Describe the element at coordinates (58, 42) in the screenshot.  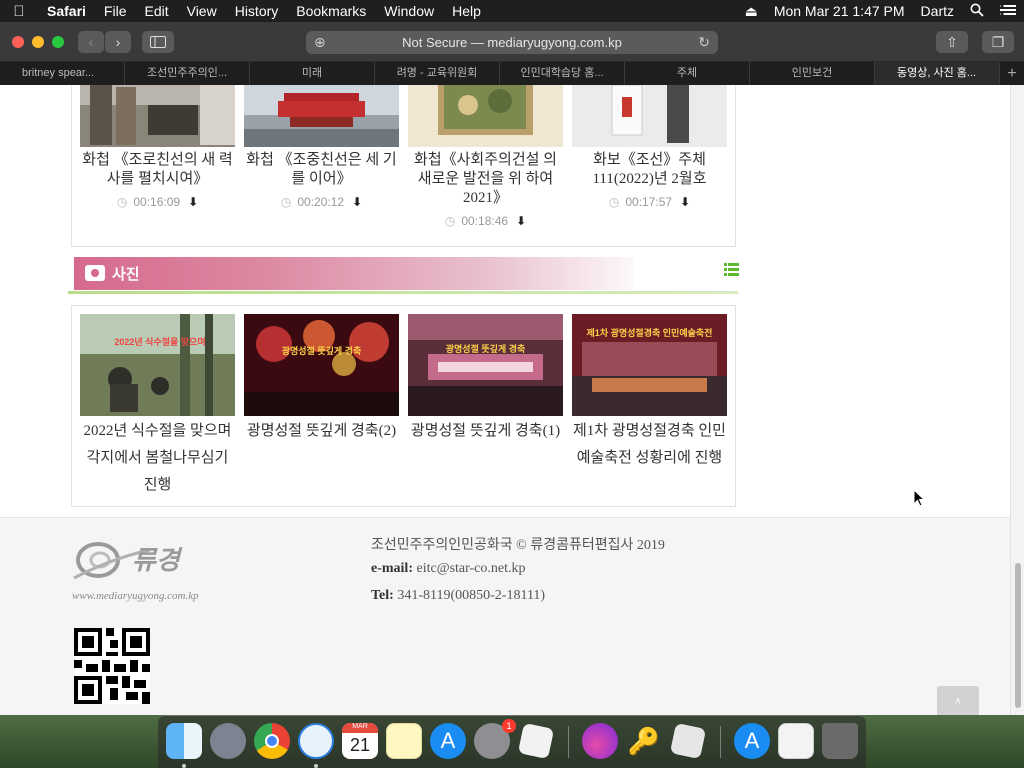
I see `zoom-window-button` at that location.